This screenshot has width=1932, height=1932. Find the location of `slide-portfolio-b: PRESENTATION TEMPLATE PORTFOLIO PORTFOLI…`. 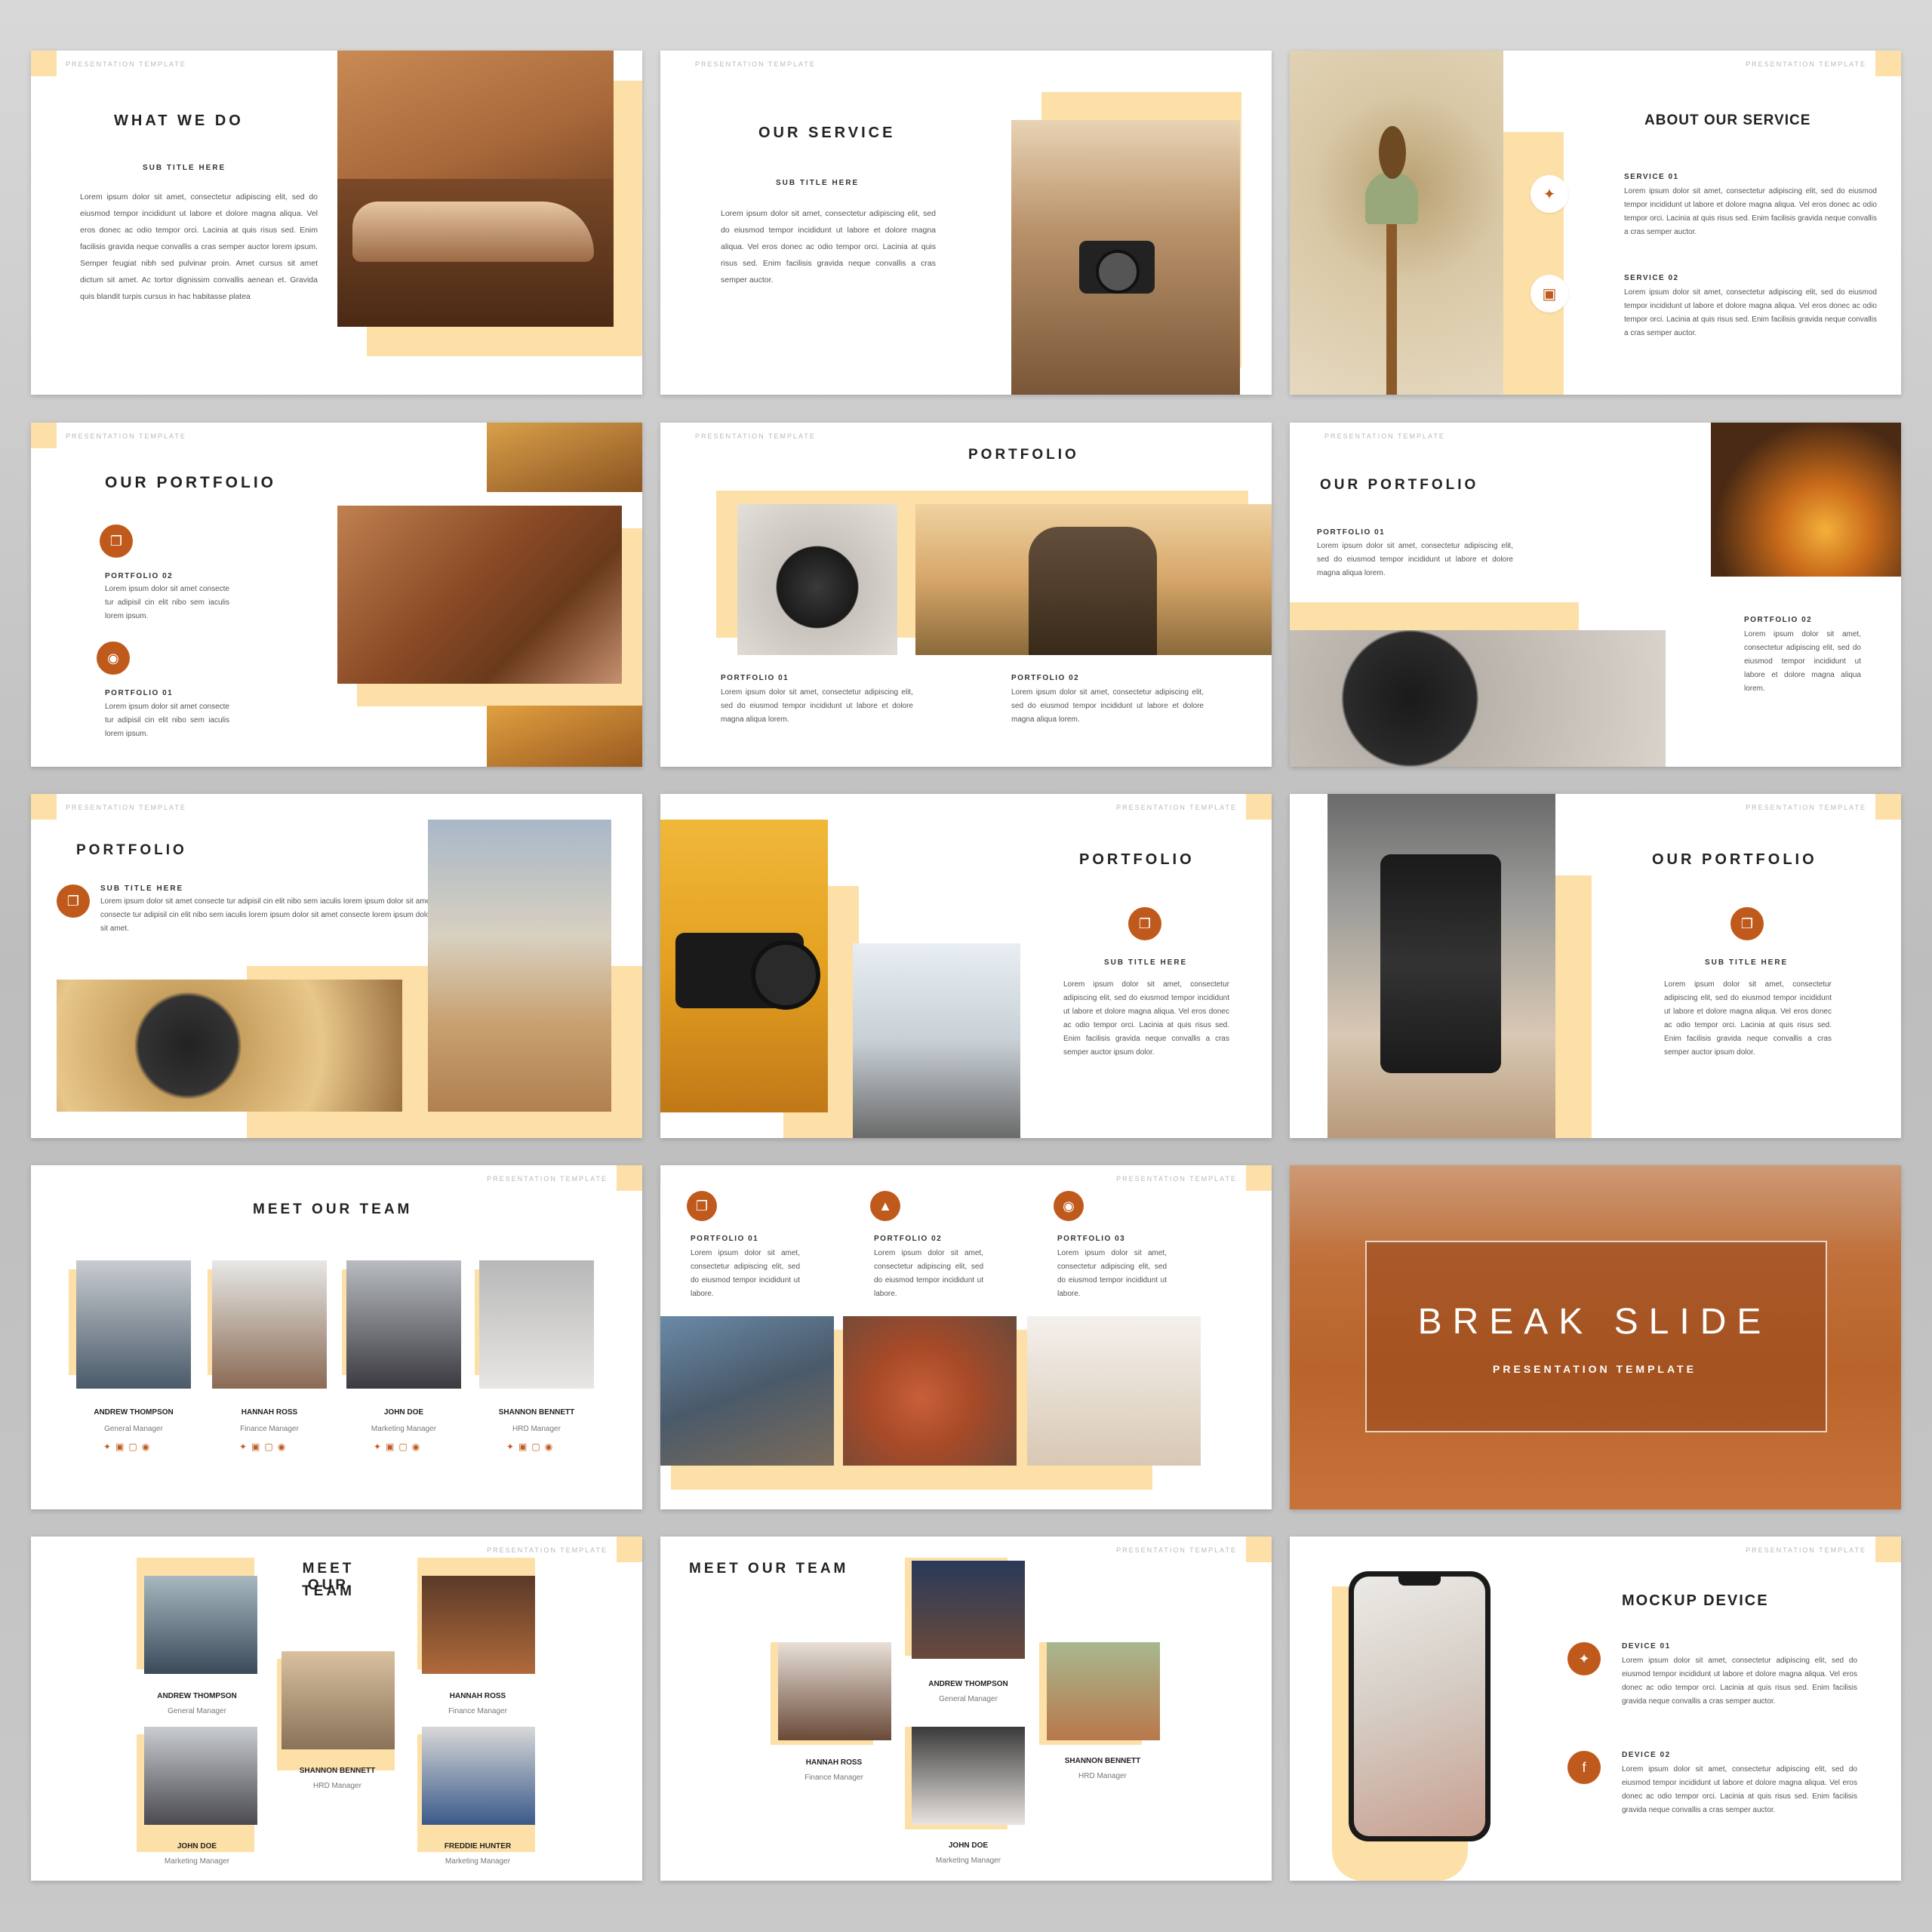

slide-portfolio-b: PRESENTATION TEMPLATE PORTFOLIO PORTFOLI… is located at coordinates (966, 595).